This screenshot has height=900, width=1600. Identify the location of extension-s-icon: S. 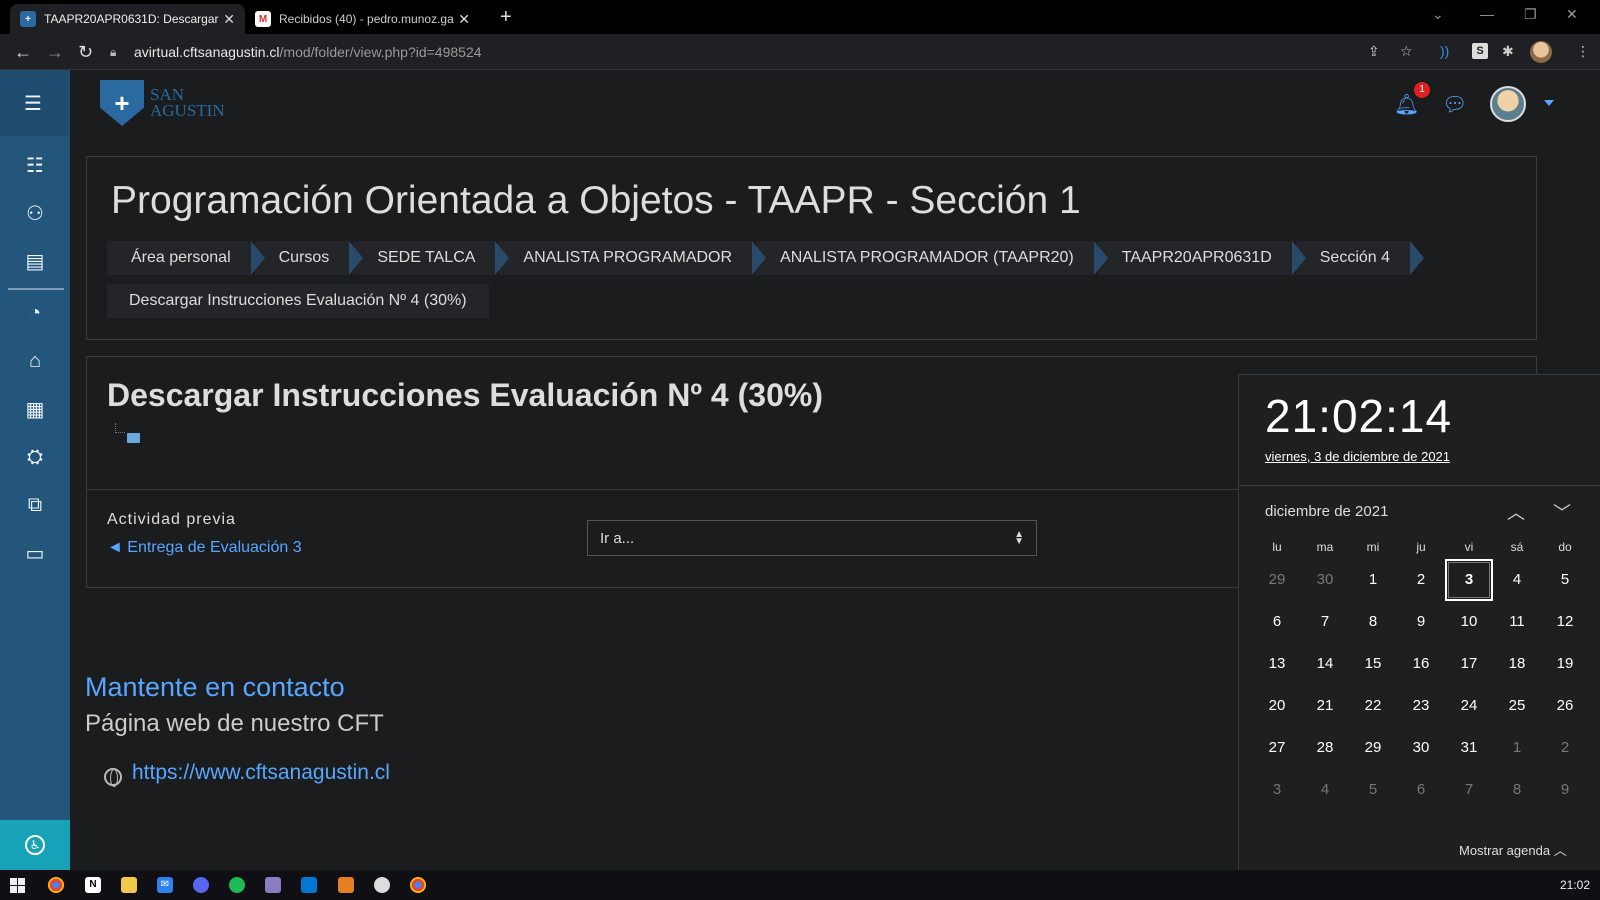
(1480, 51).